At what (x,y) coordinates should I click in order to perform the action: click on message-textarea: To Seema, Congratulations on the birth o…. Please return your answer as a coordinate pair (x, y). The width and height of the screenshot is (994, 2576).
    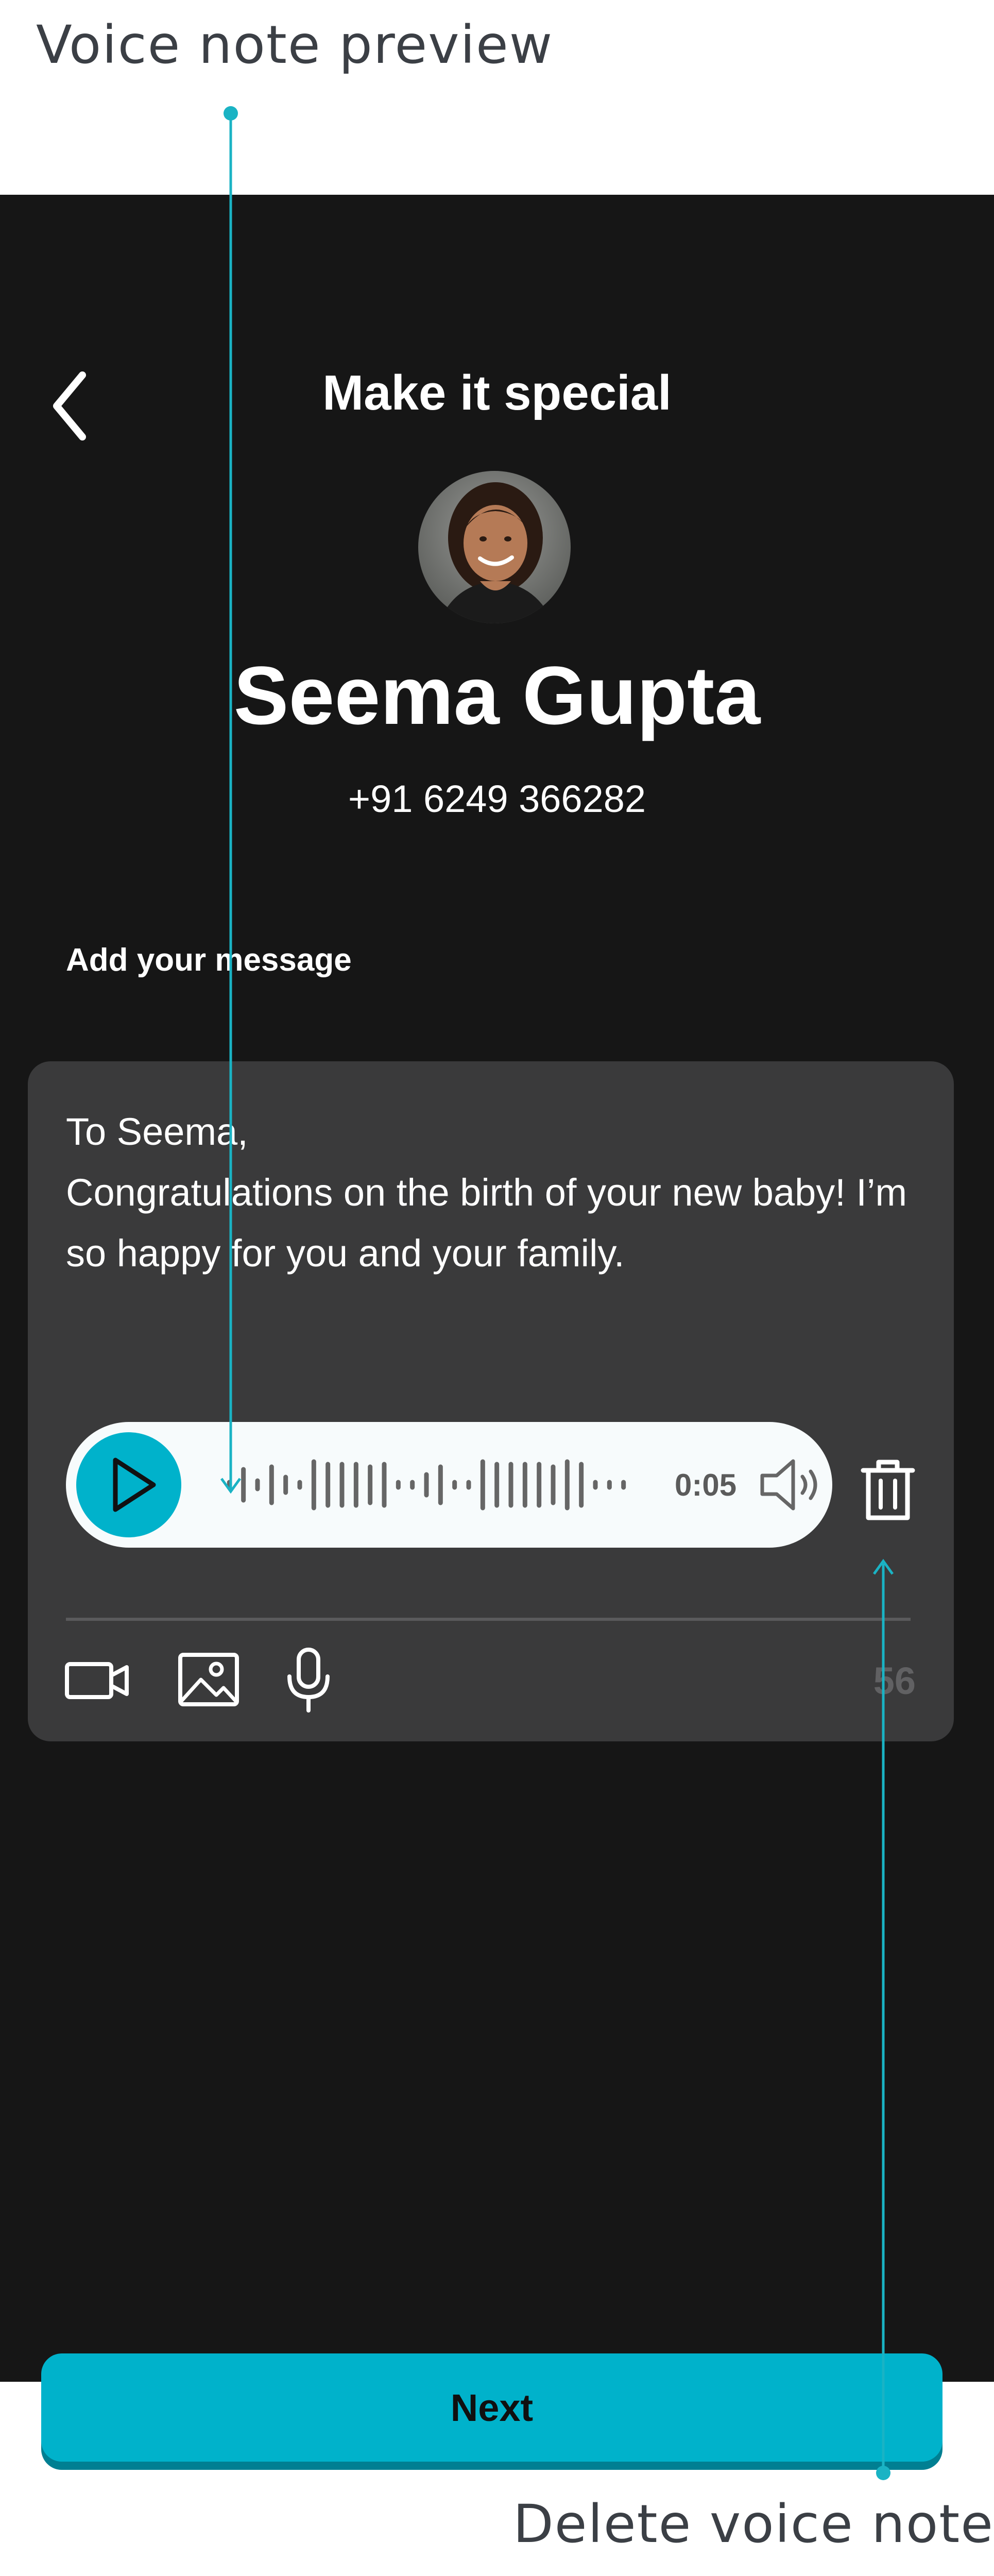
    Looking at the image, I should click on (491, 1192).